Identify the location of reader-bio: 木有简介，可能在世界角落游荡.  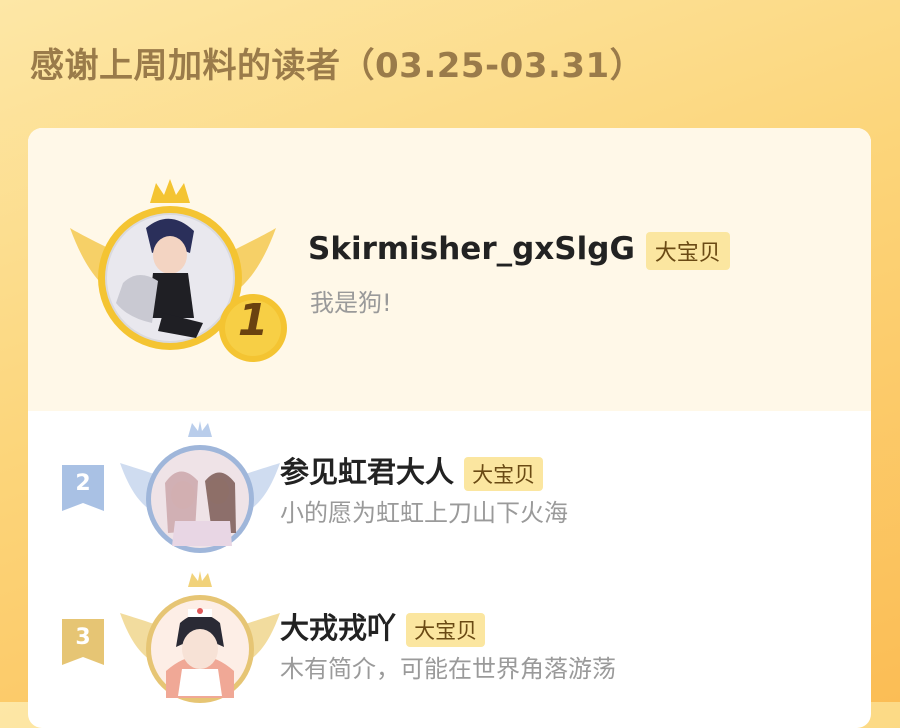
(448, 669).